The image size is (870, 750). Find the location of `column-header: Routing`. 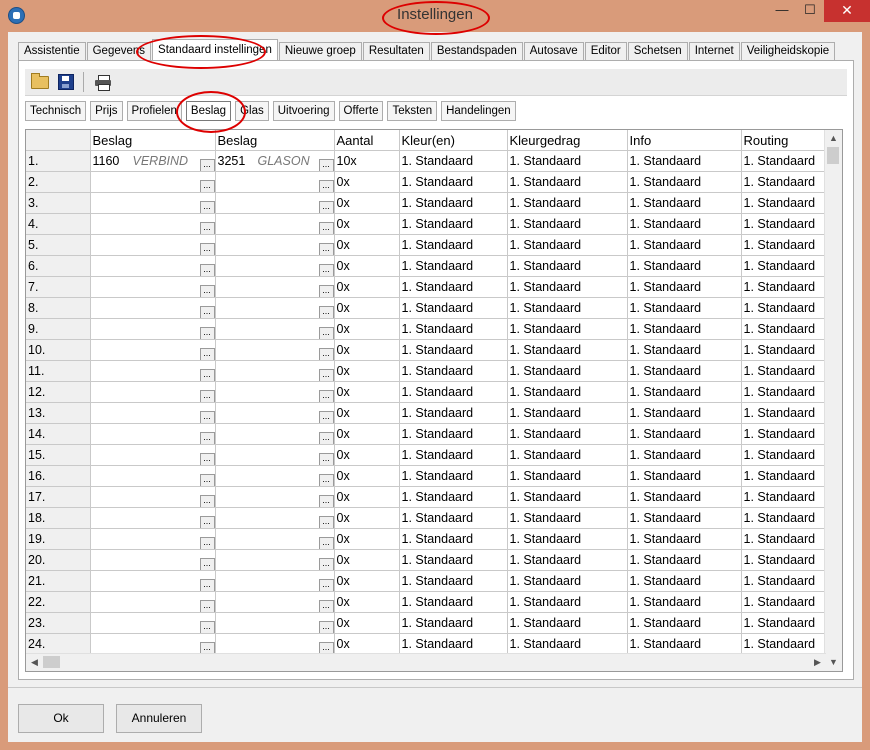

column-header: Routing is located at coordinates (784, 140).